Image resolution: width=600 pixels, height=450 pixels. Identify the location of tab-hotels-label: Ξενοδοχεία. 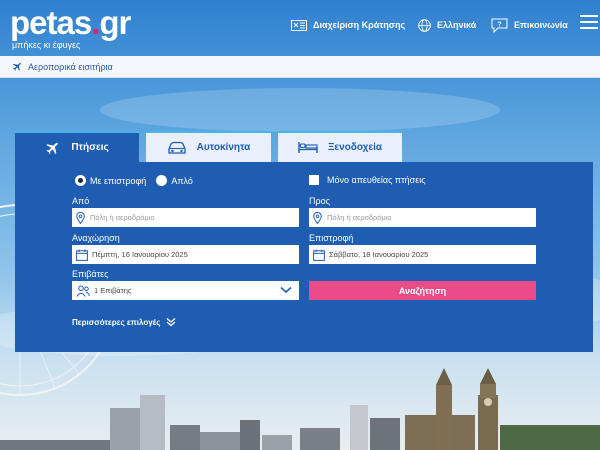
(355, 147).